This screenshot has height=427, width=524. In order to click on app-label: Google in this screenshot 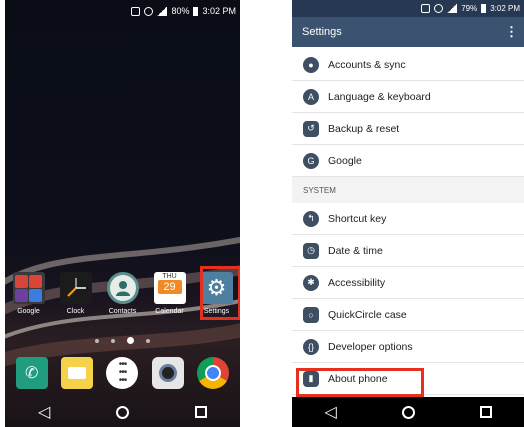, I will do `click(28, 311)`.